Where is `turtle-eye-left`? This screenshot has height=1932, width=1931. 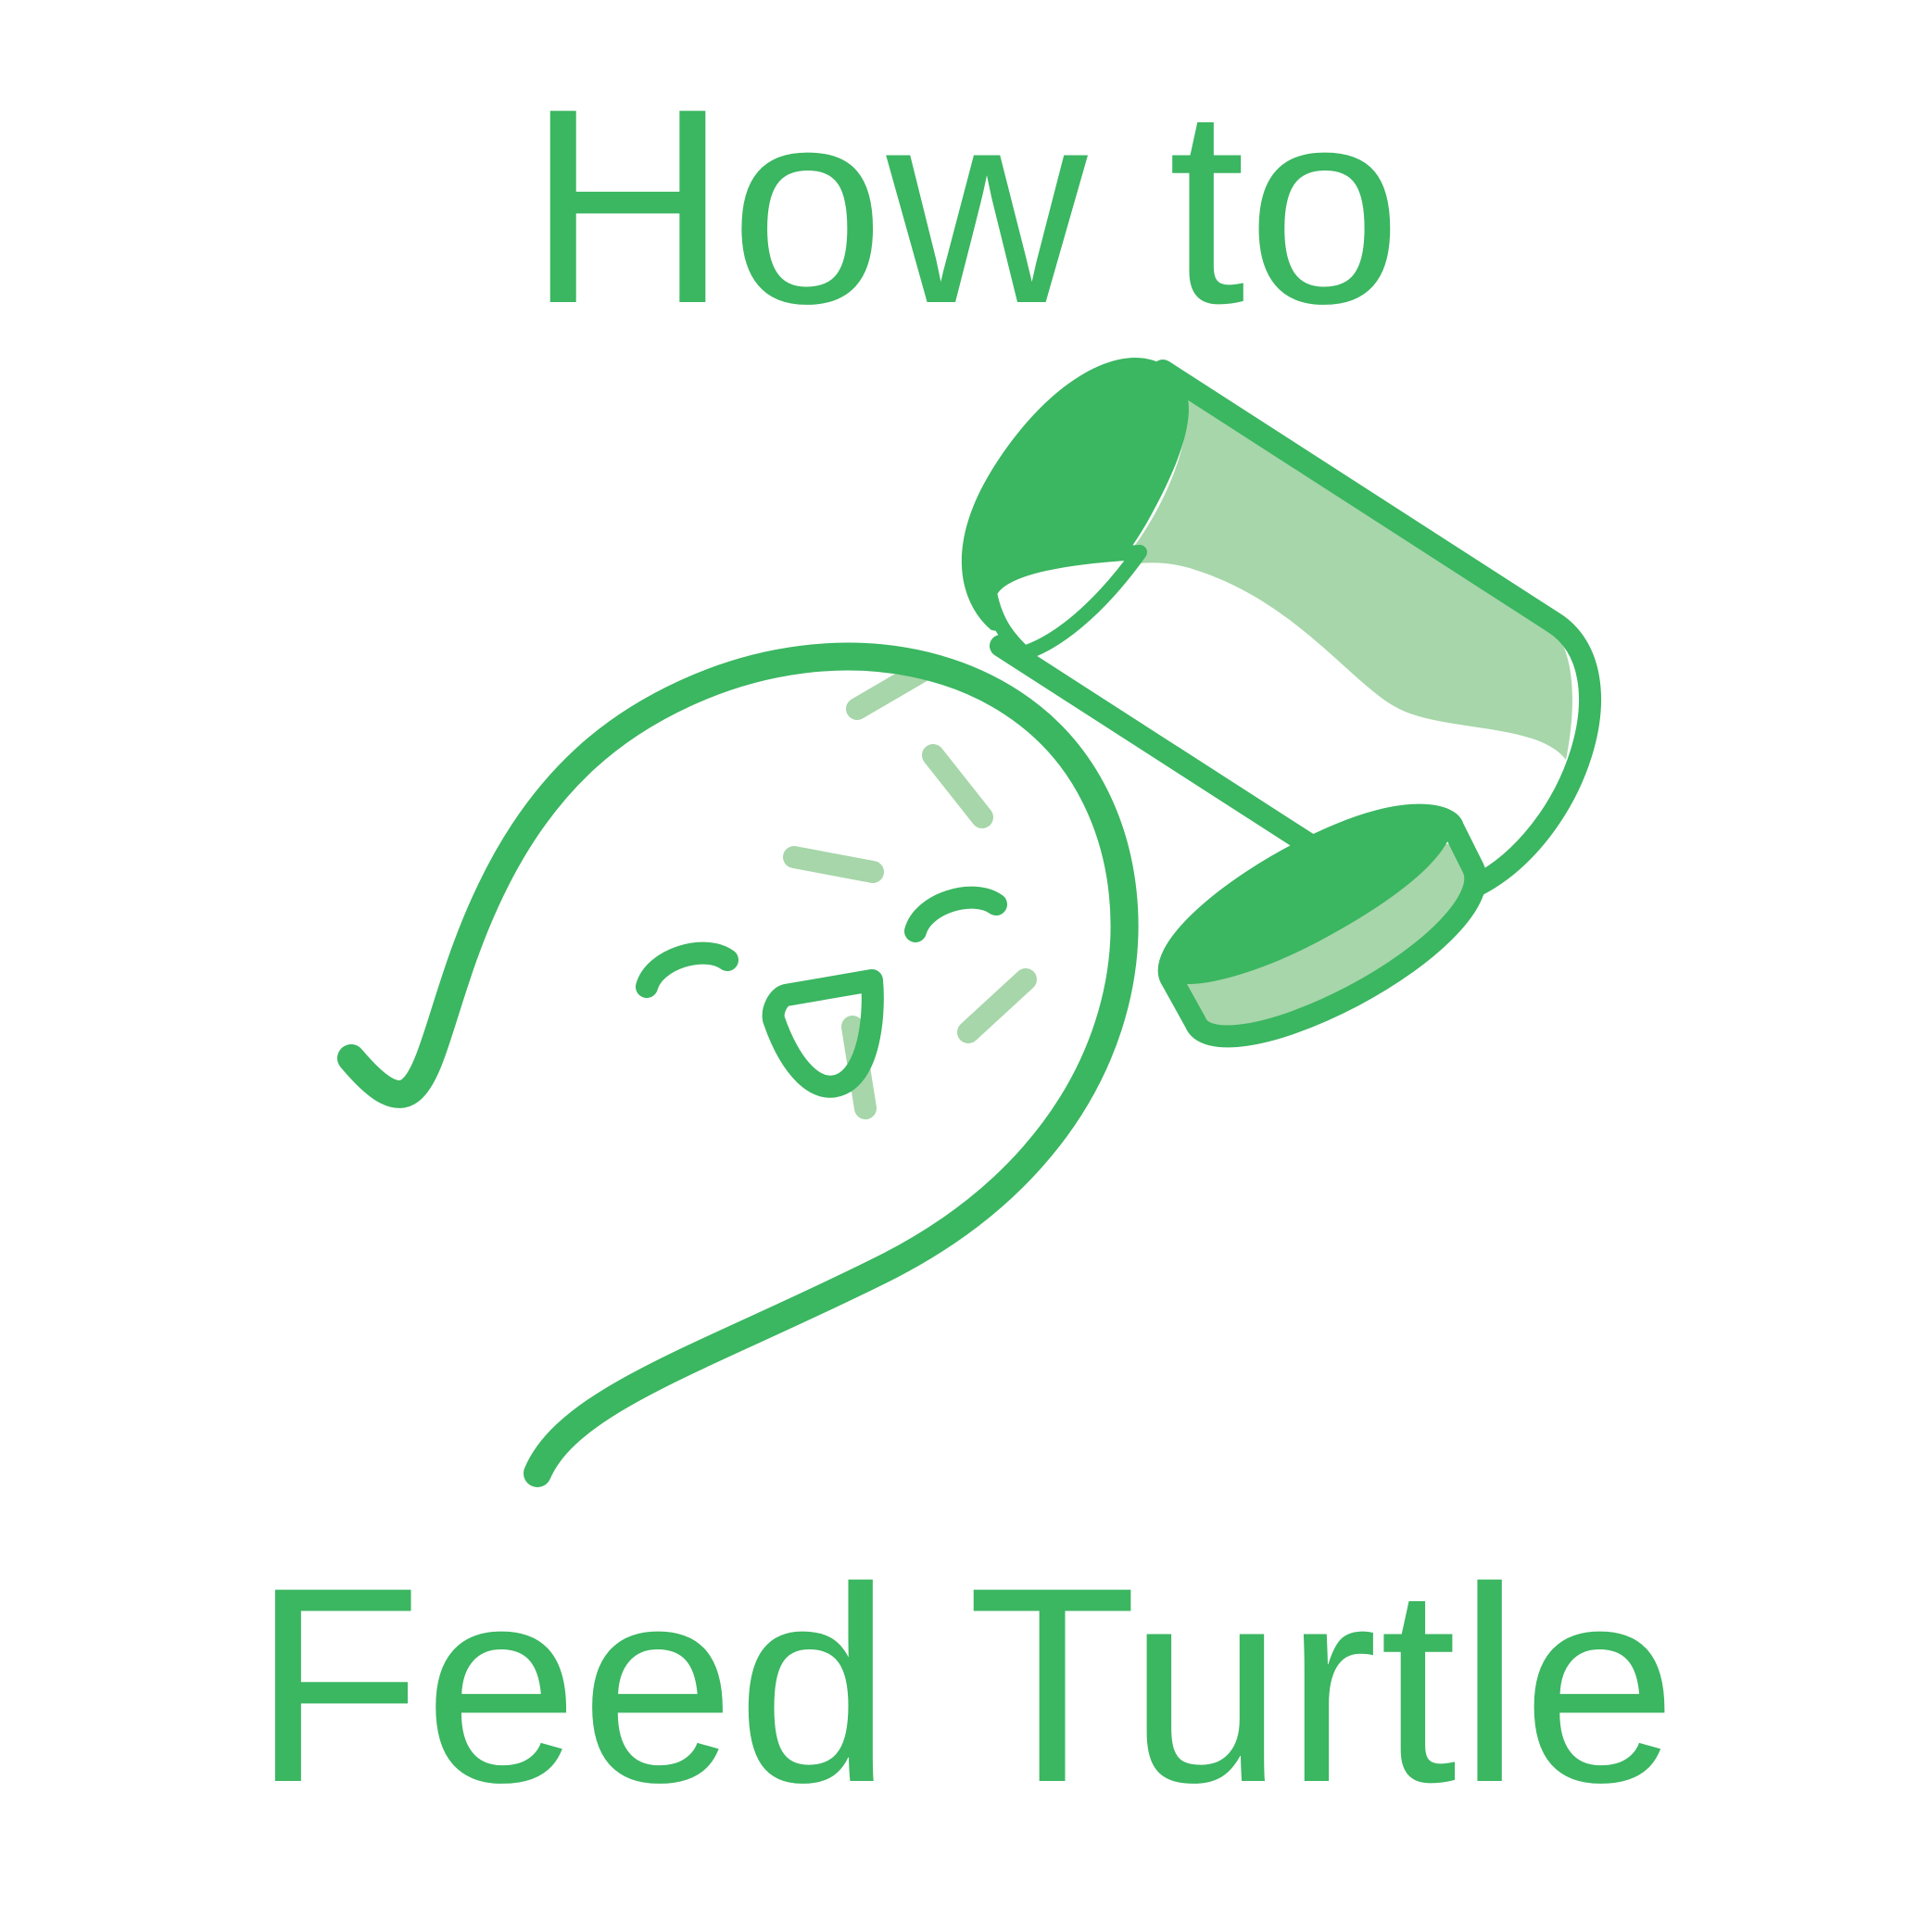
turtle-eye-left is located at coordinates (687, 969).